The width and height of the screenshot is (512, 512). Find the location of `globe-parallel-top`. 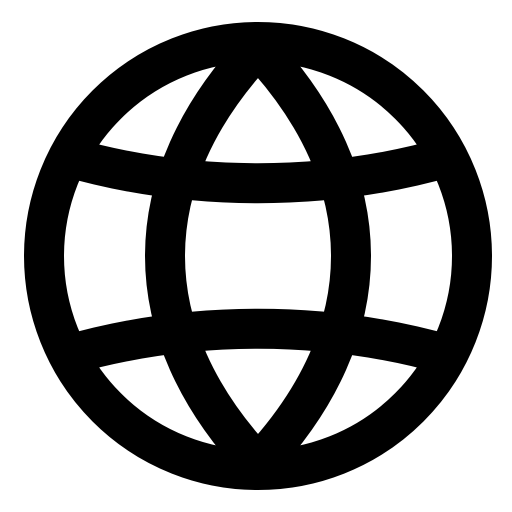

globe-parallel-top is located at coordinates (258, 170).